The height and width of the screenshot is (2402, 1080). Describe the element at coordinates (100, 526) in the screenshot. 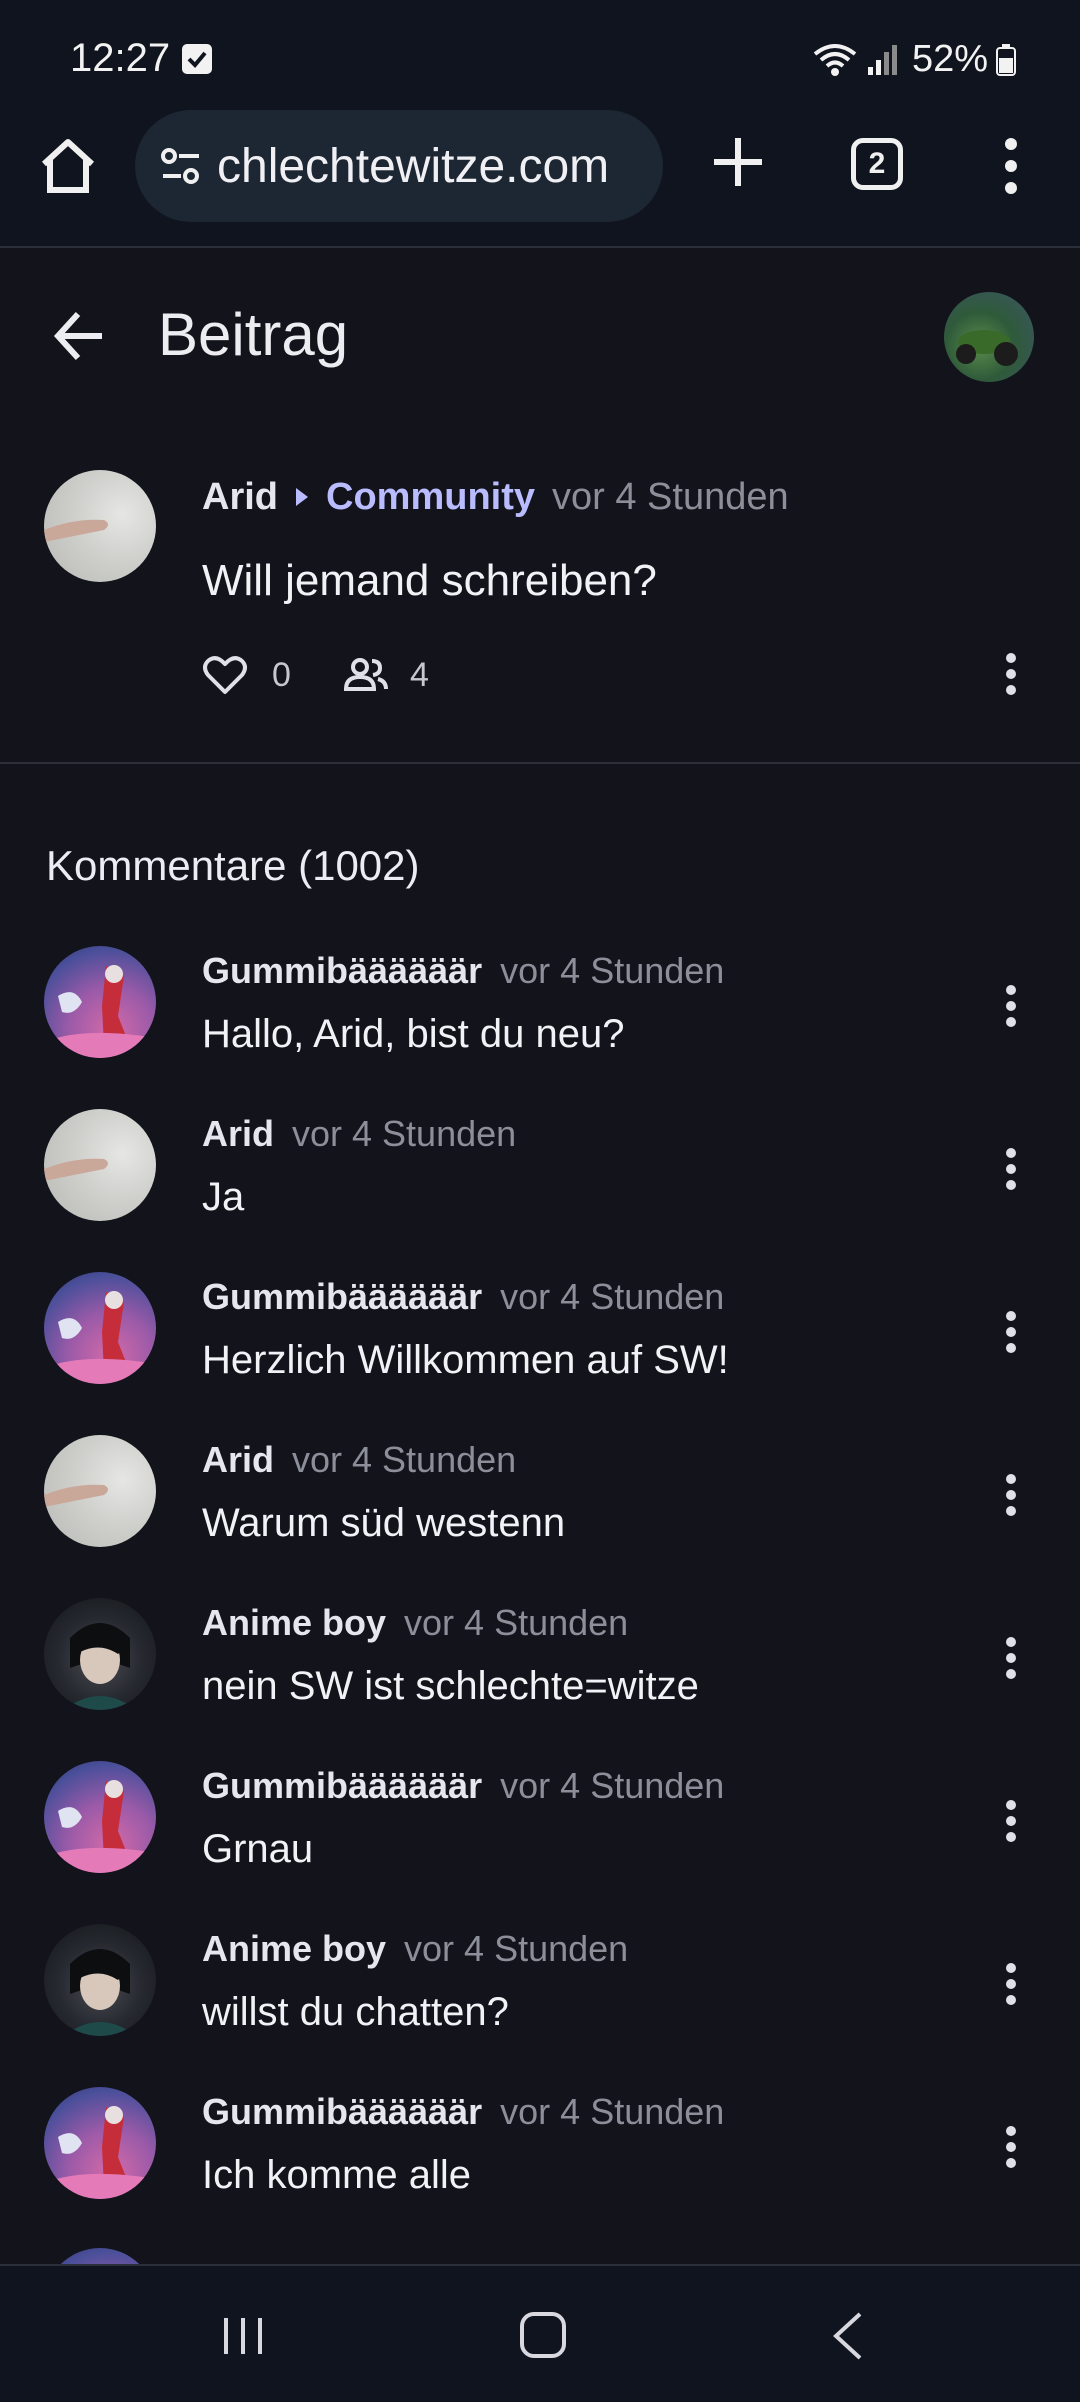

I see `post-author-avatar` at that location.